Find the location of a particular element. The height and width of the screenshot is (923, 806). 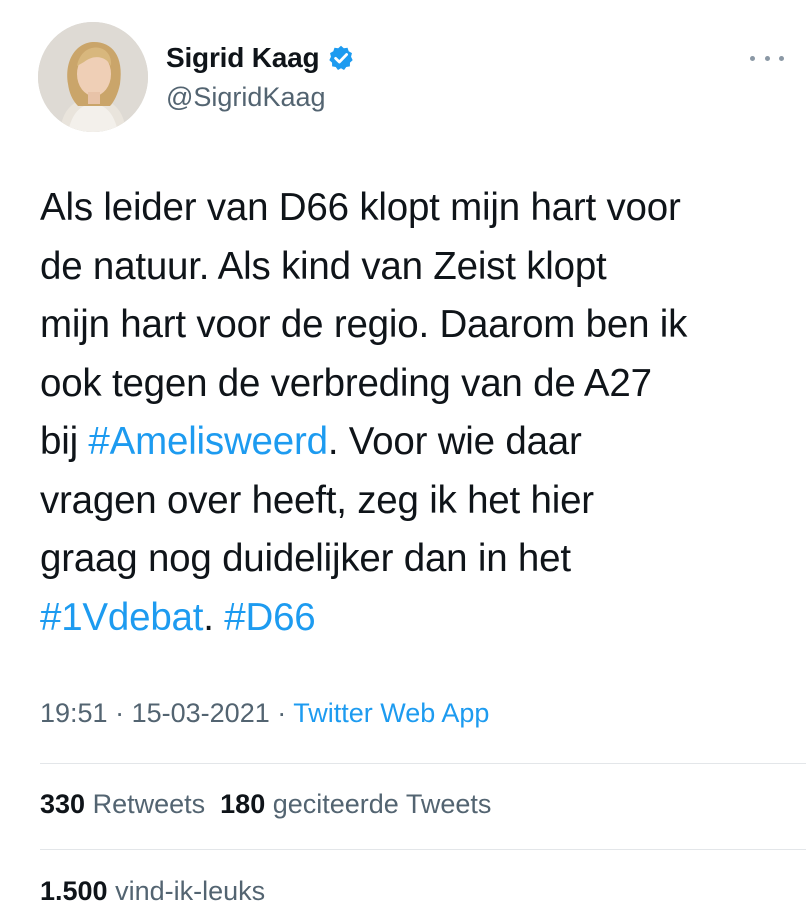

tweet-text-line: mijn hart voor de regio. Daarom ben ik is located at coordinates (420, 325).